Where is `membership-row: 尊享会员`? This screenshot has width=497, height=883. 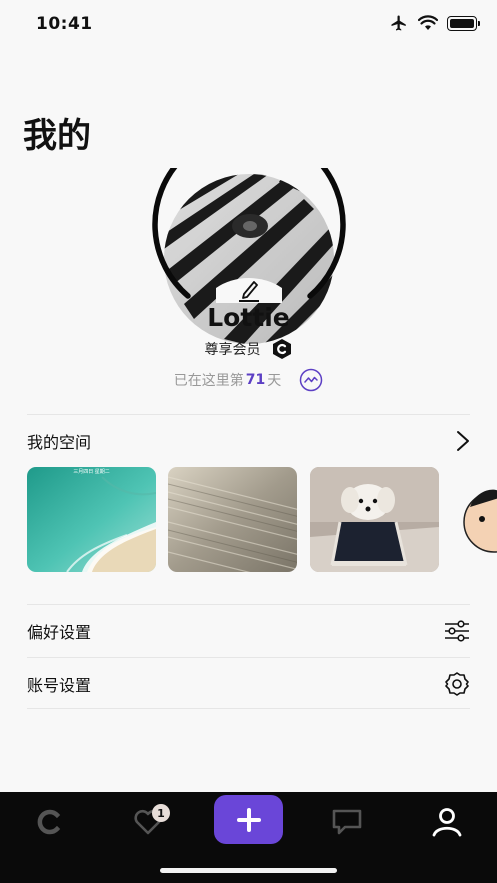 membership-row: 尊享会员 is located at coordinates (248, 349).